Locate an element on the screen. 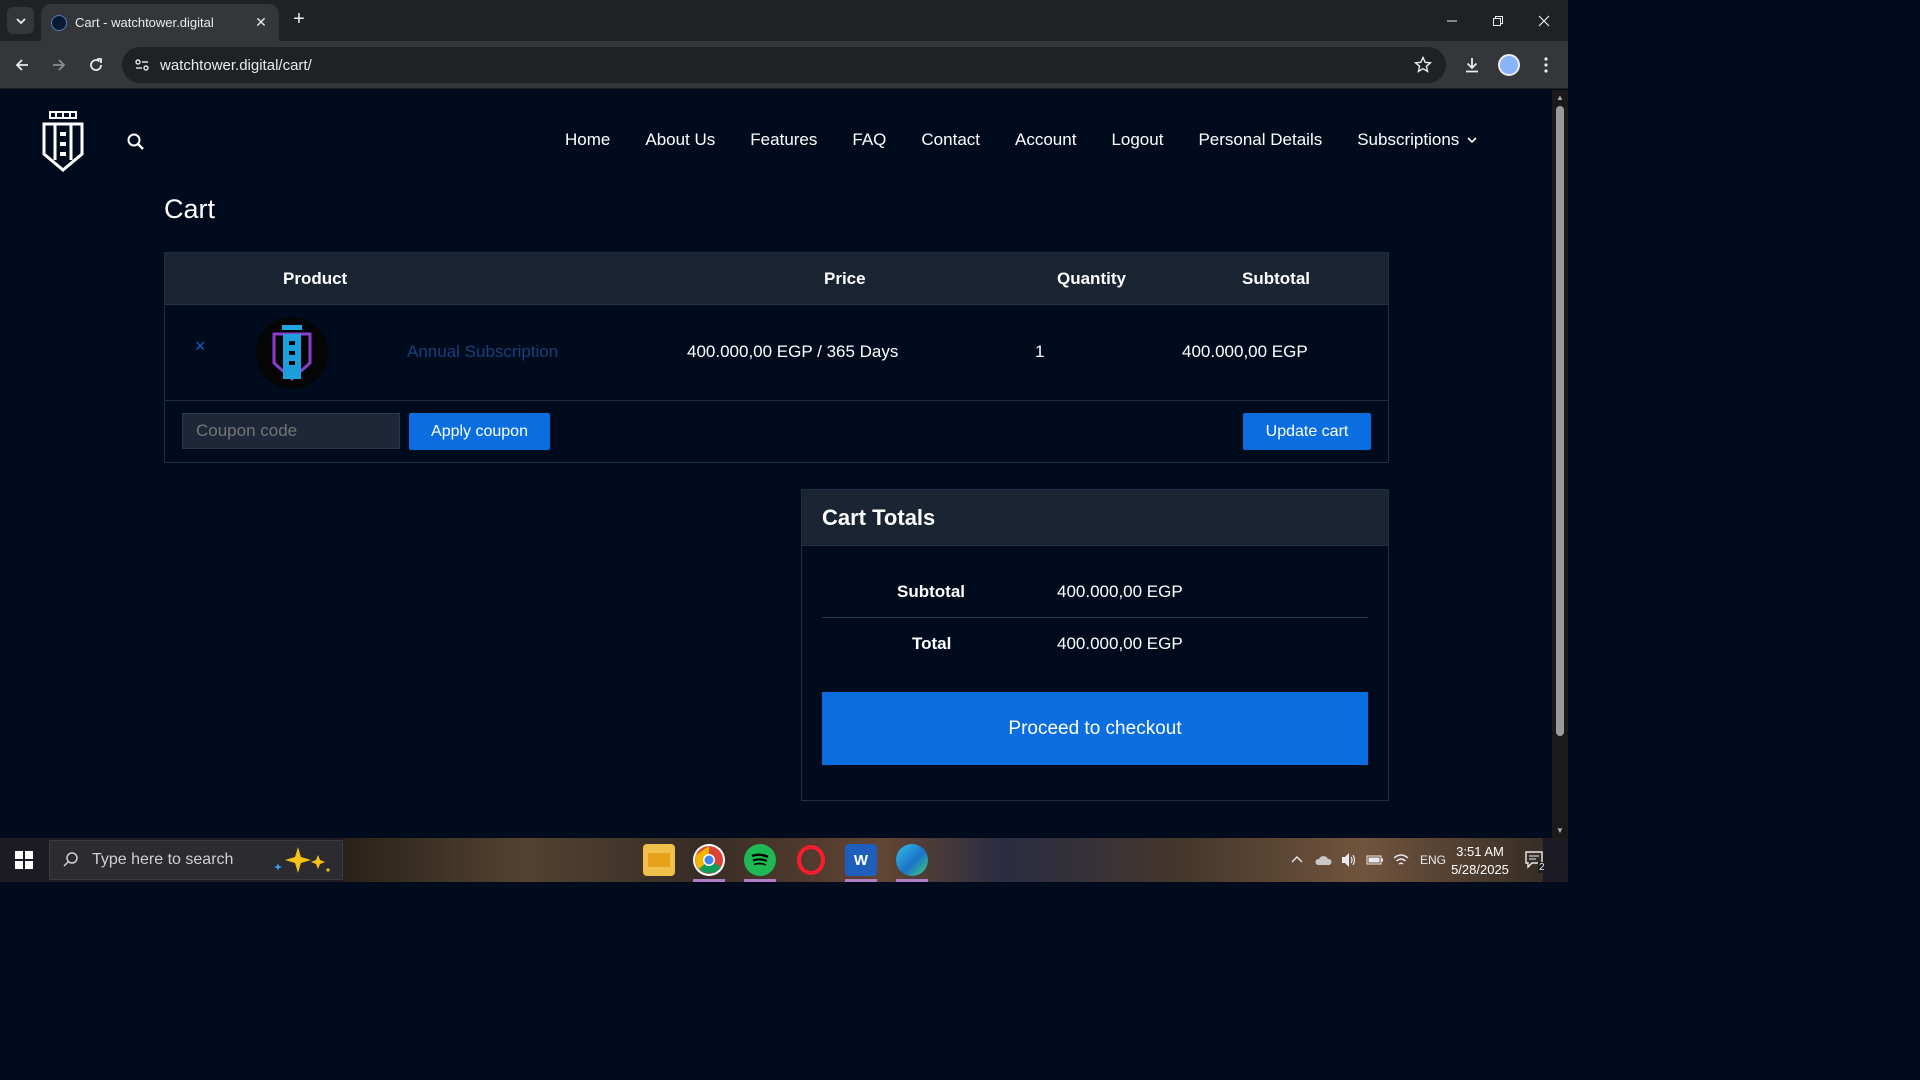 The width and height of the screenshot is (1920, 1080). nav-about-us: About Us is located at coordinates (680, 140).